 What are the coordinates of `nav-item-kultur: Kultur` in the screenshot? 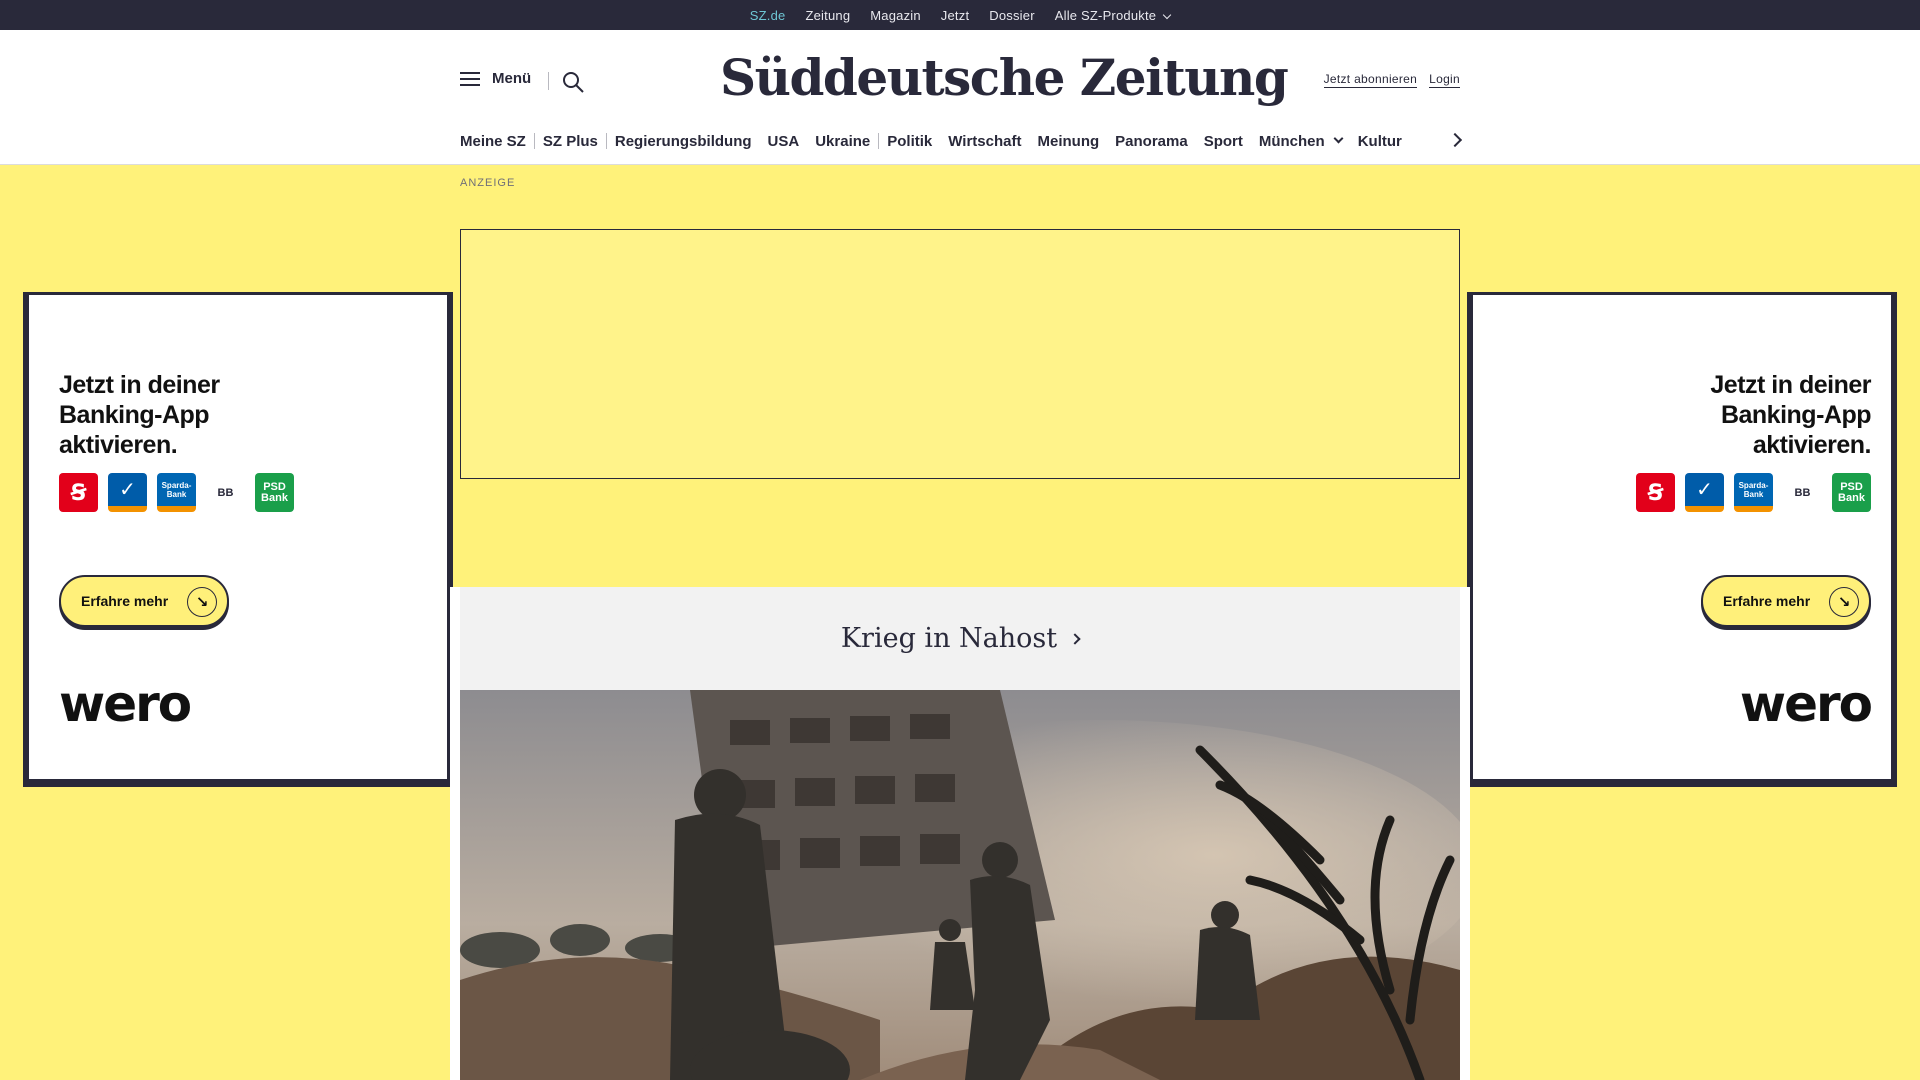 It's located at (1380, 141).